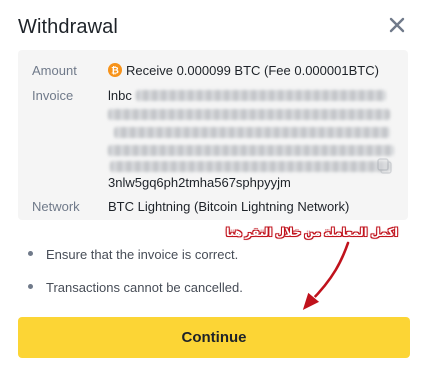  What do you see at coordinates (53, 95) in the screenshot?
I see `invoice-label: Invoice` at bounding box center [53, 95].